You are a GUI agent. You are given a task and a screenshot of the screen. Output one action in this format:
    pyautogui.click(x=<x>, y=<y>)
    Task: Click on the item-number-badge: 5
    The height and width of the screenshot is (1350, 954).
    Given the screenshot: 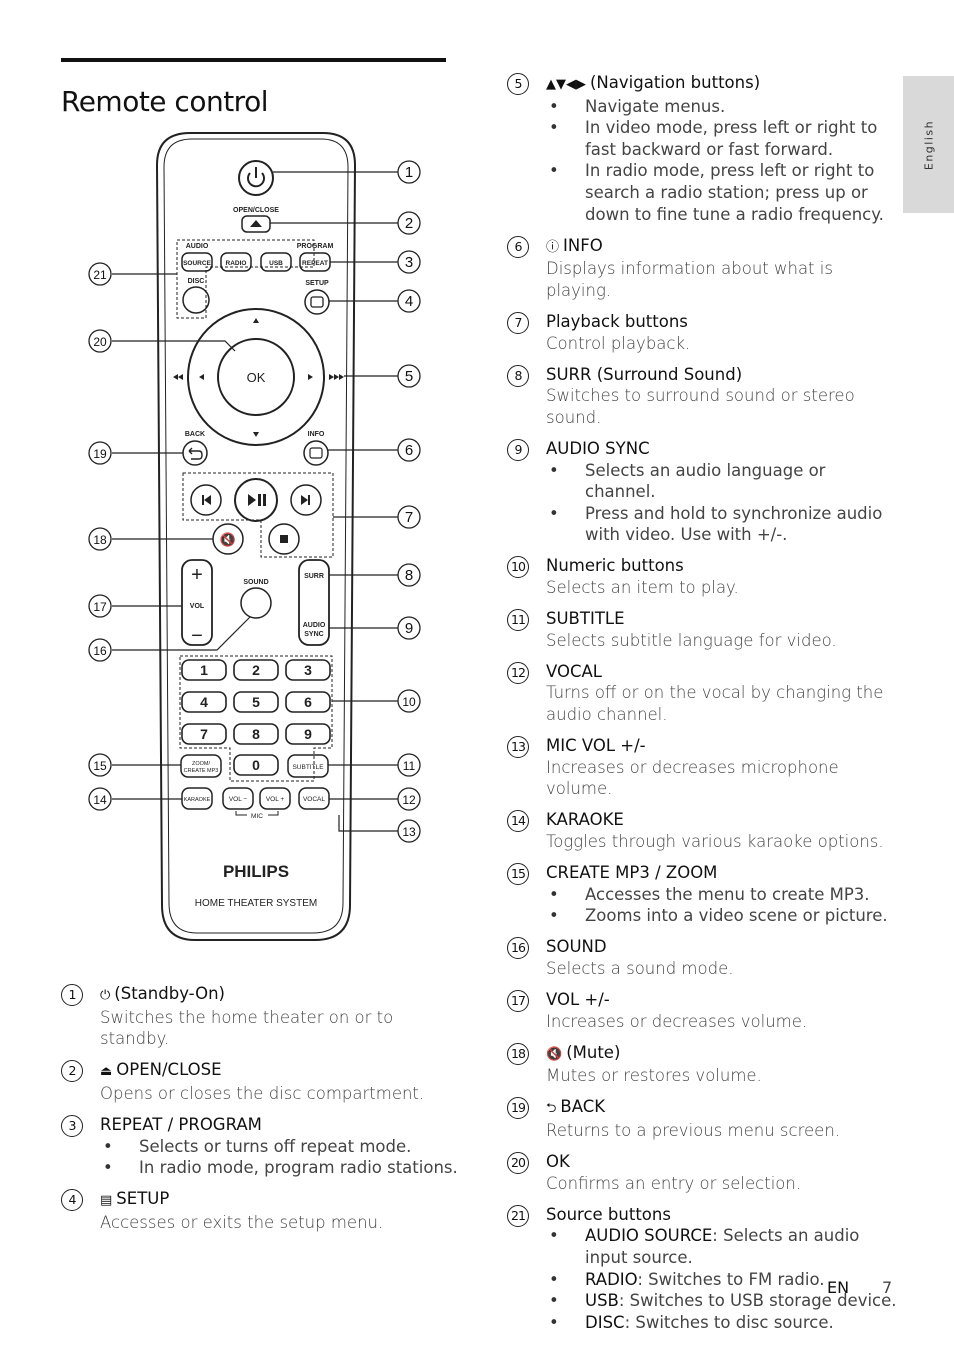 What is the action you would take?
    pyautogui.click(x=518, y=84)
    